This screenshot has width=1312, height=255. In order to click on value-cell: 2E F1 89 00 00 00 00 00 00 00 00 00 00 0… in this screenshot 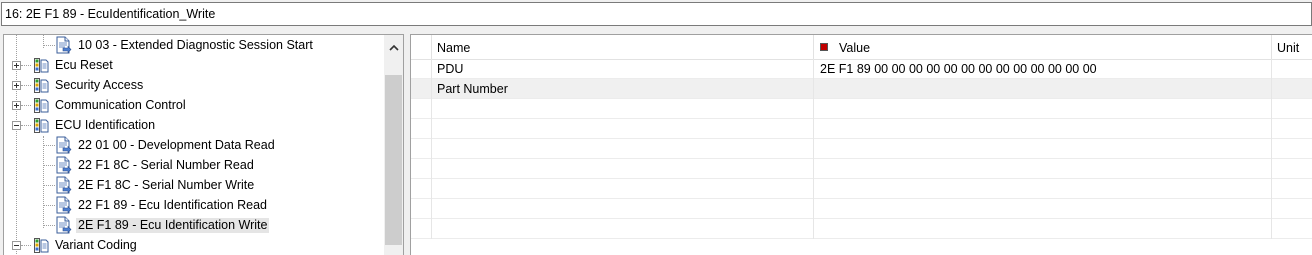, I will do `click(1043, 69)`.